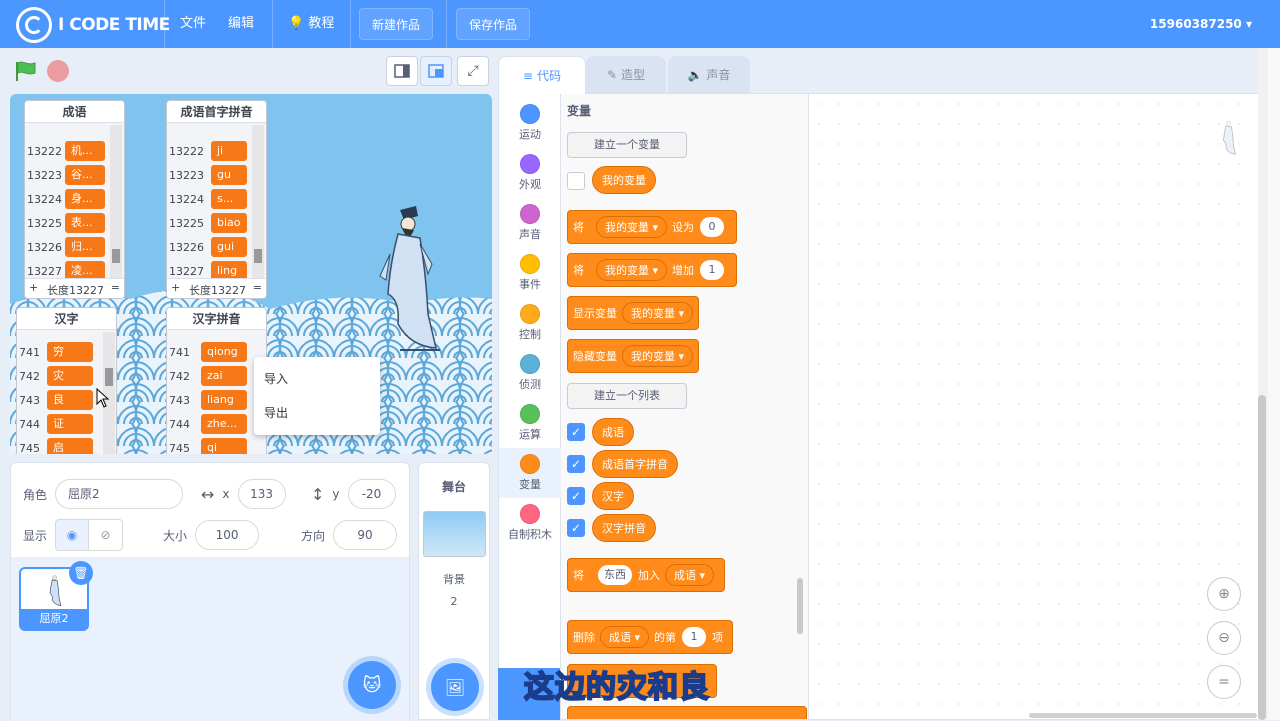 This screenshot has width=1280, height=721. I want to click on qu-yuan-sprite, so click(410, 279).